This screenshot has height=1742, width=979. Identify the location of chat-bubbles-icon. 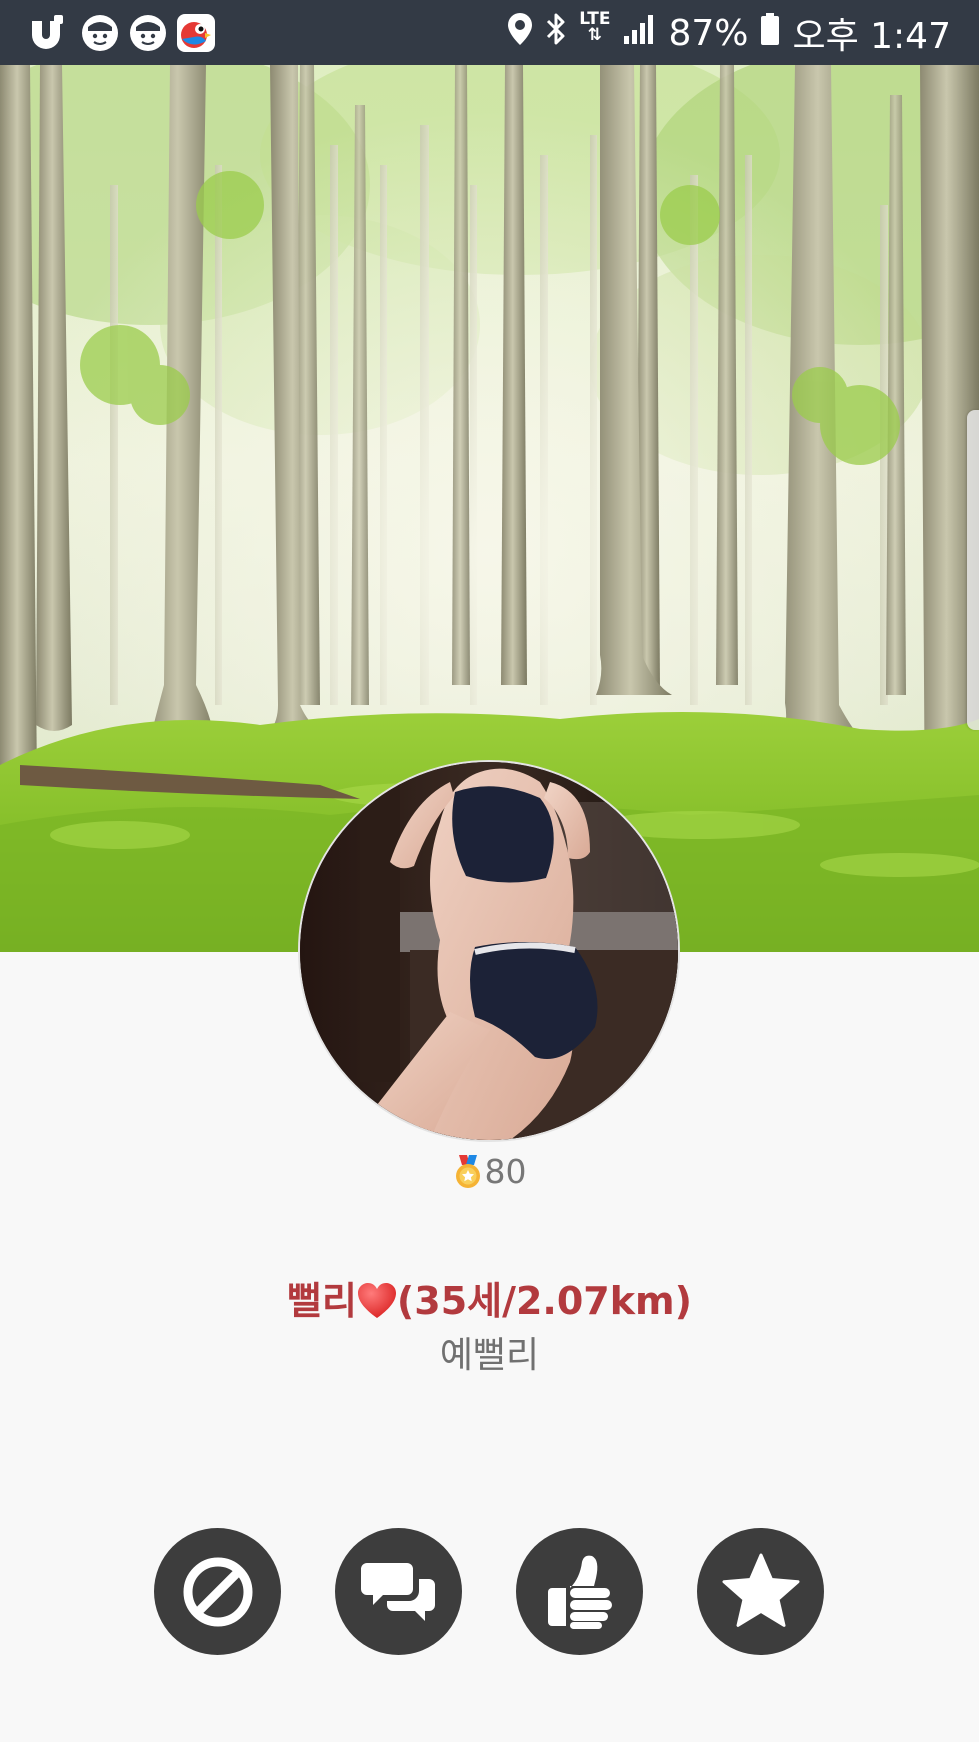
(398, 1592).